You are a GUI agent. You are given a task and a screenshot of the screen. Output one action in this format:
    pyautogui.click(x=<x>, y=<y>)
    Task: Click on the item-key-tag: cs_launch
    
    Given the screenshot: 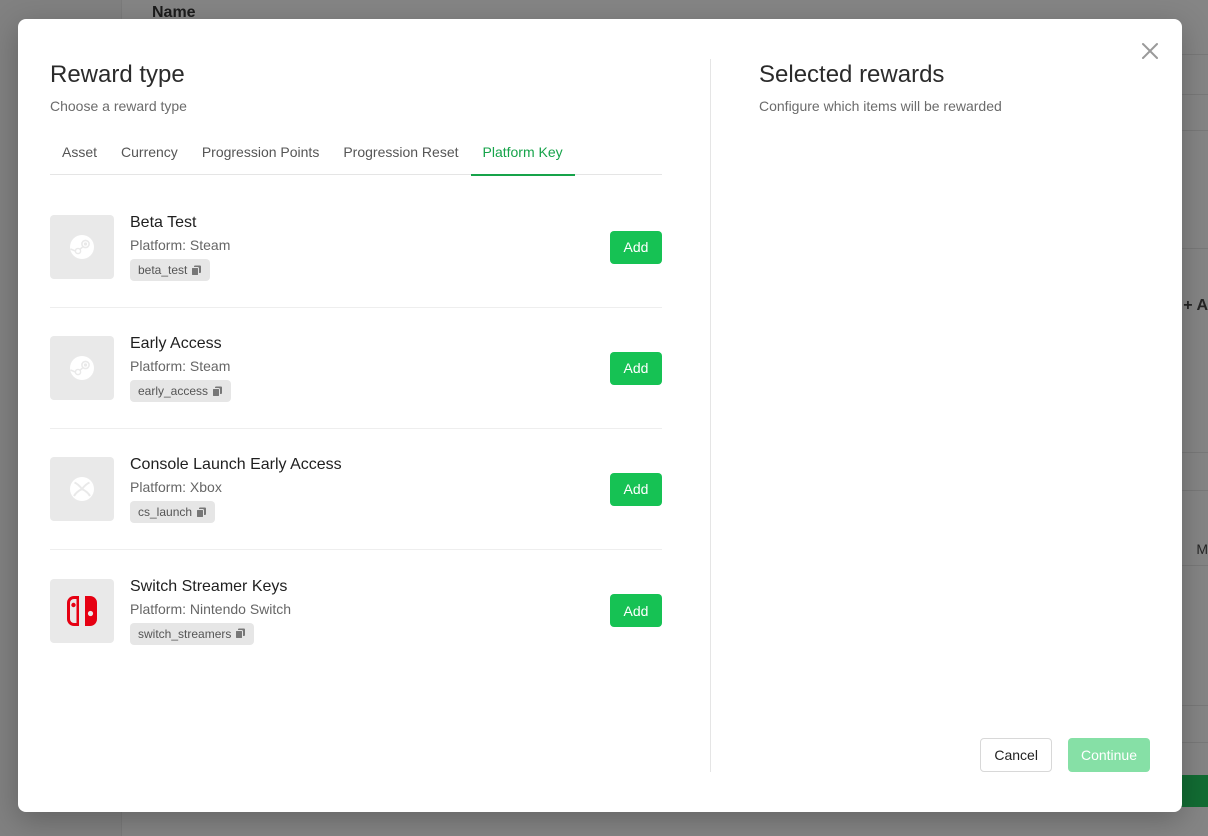 What is the action you would take?
    pyautogui.click(x=173, y=512)
    